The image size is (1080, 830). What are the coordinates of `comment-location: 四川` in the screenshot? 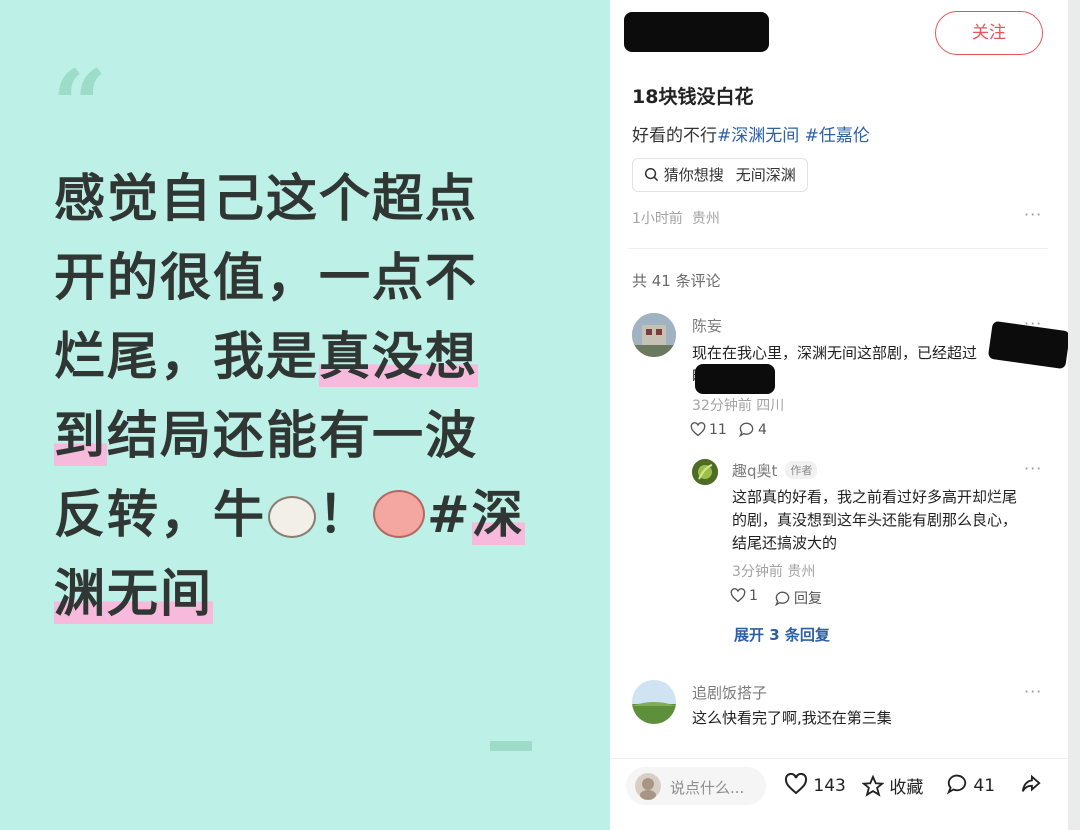 It's located at (770, 406).